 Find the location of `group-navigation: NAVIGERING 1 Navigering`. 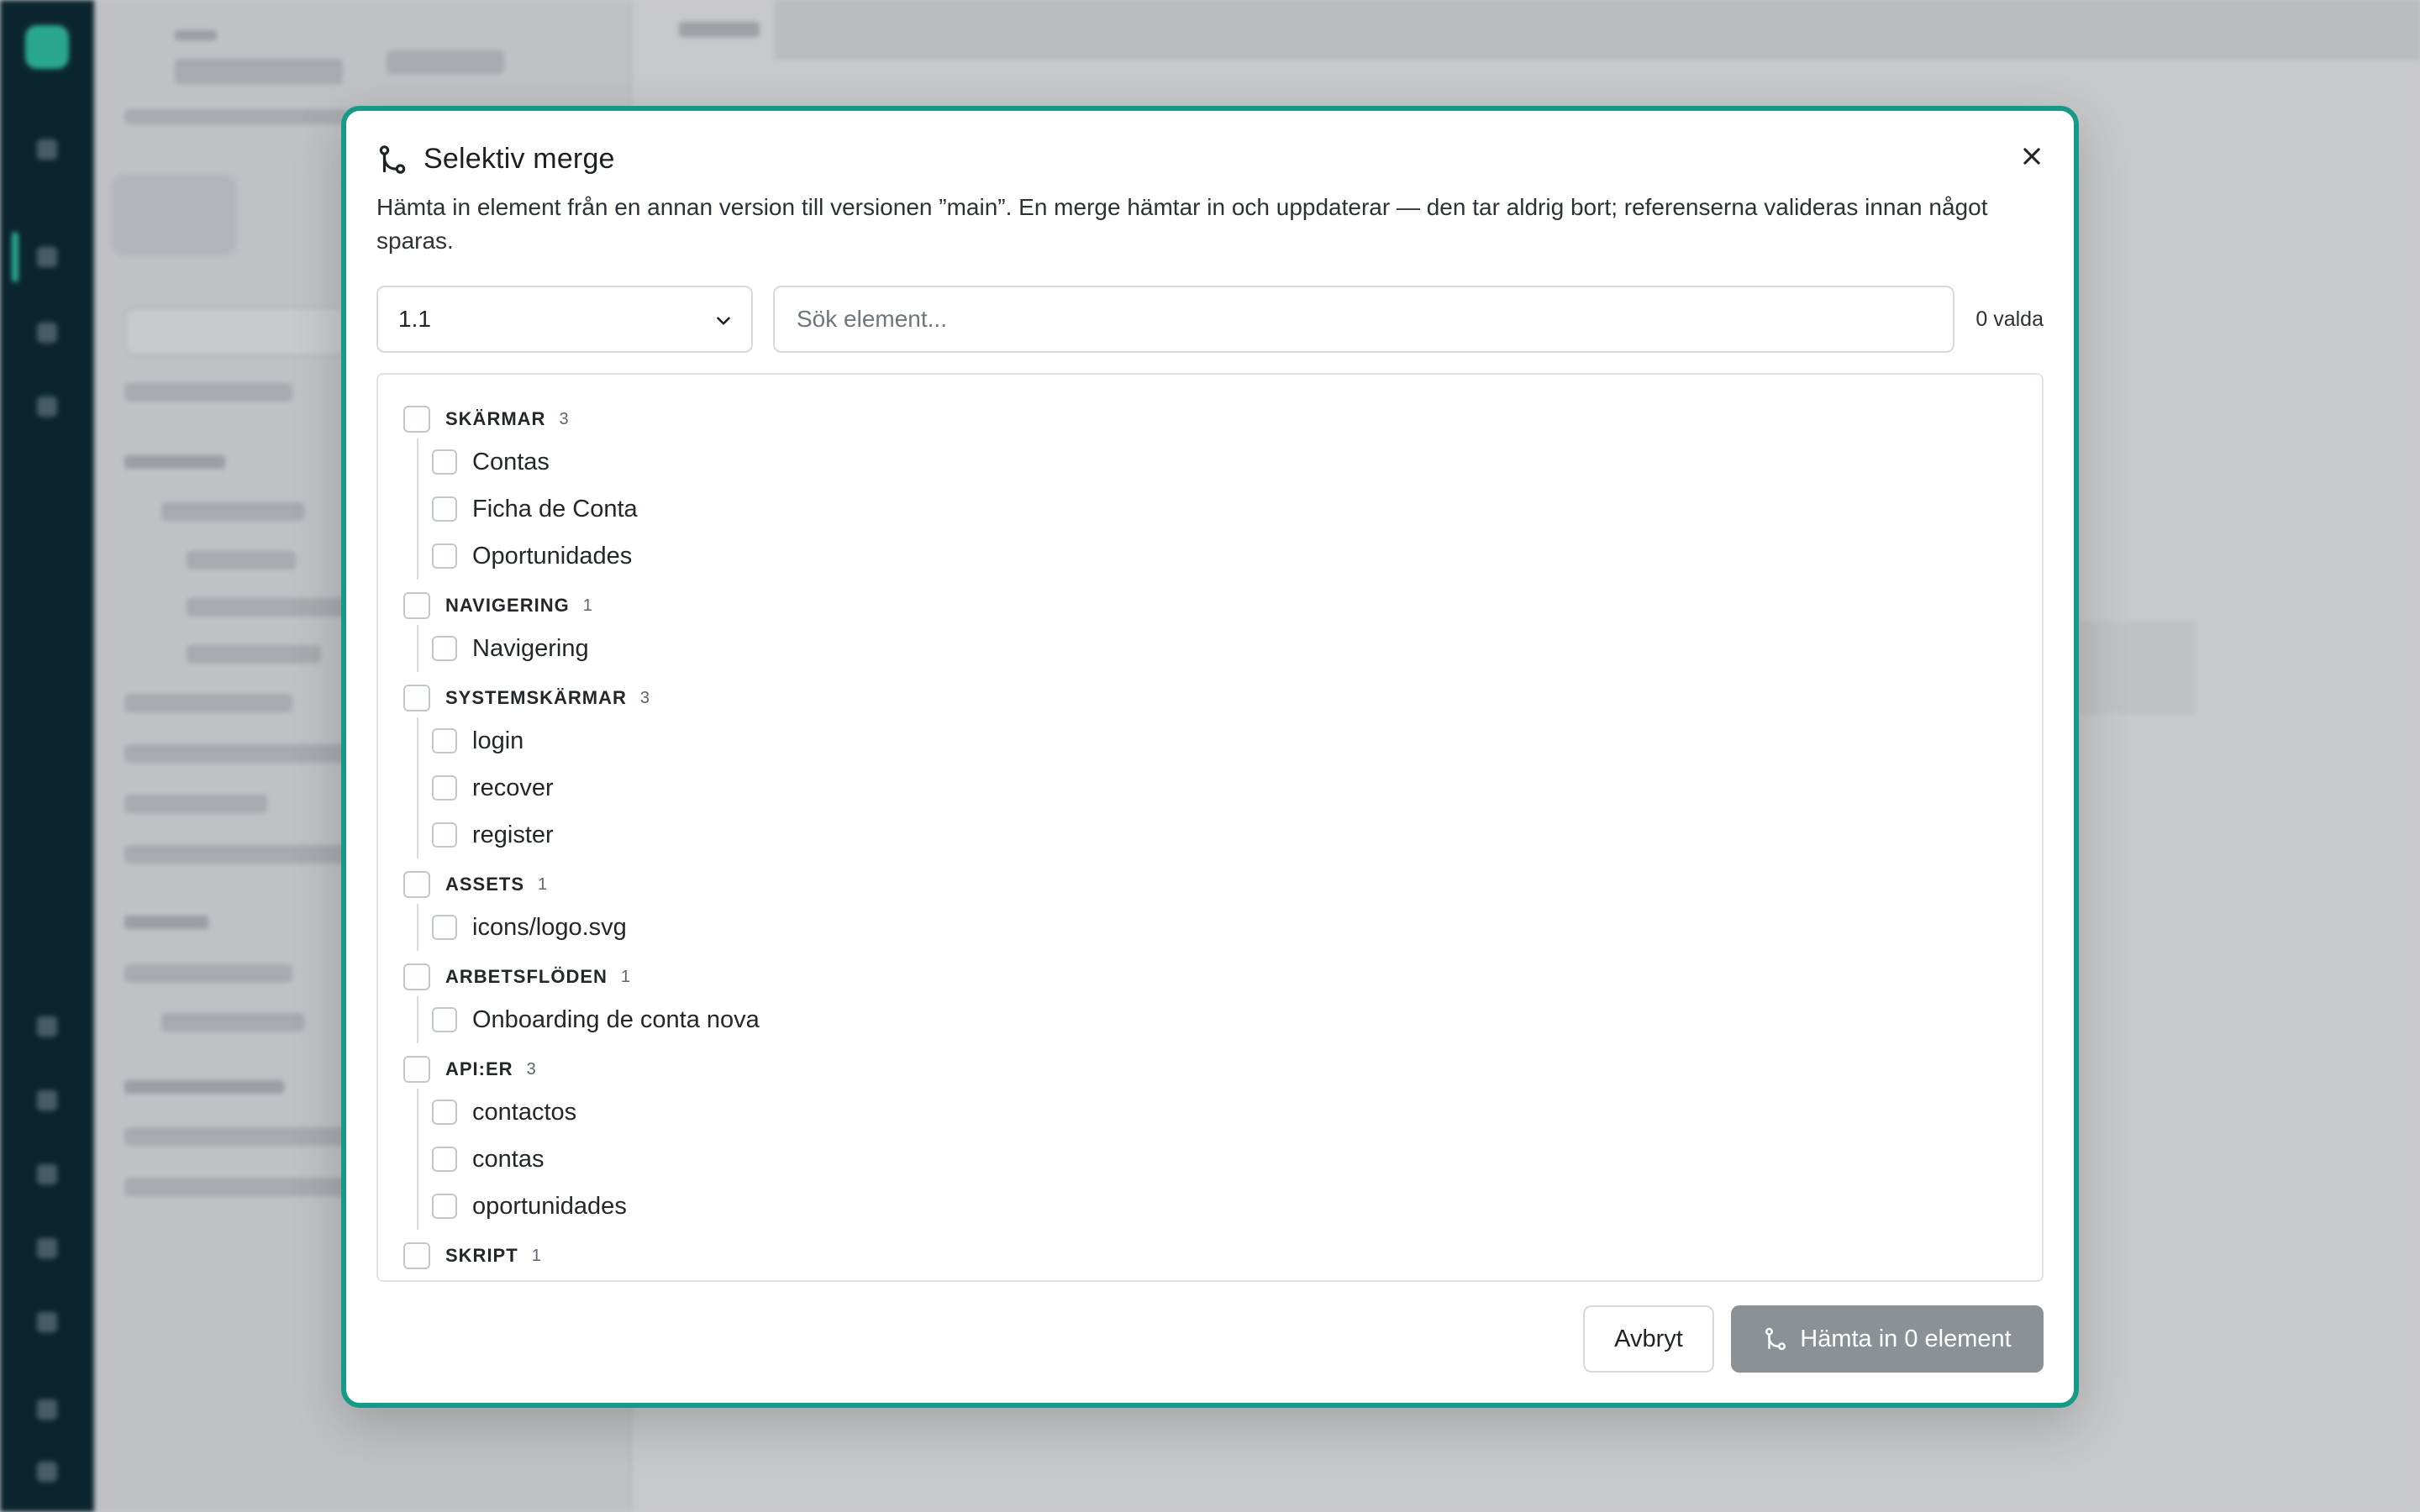

group-navigation: NAVIGERING 1 Navigering is located at coordinates (1223, 629).